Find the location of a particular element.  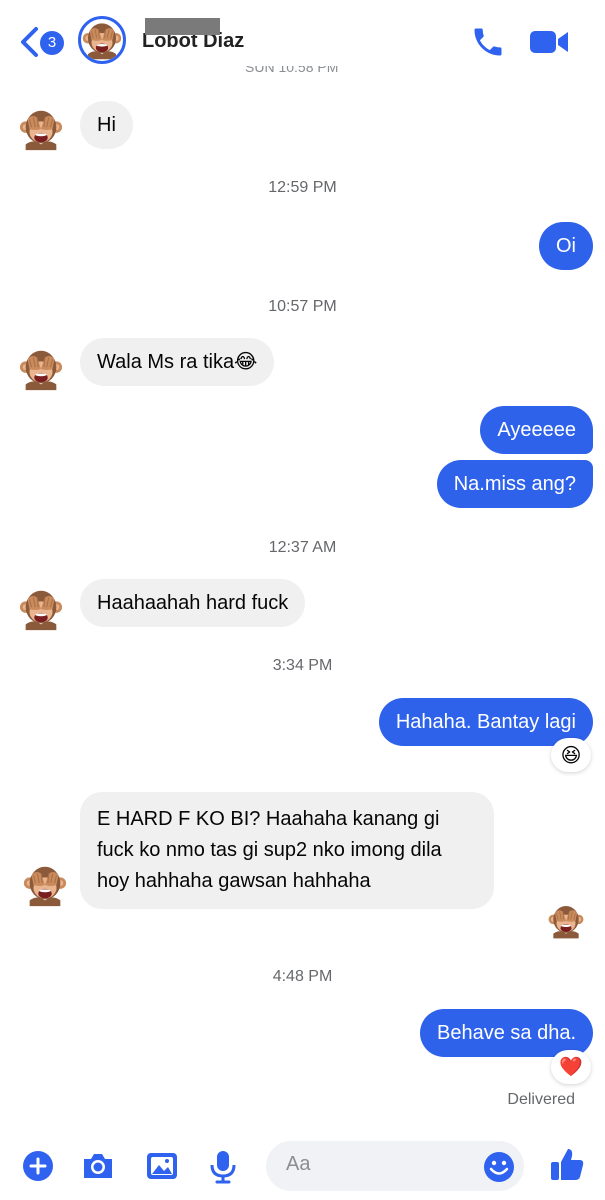

plus-icon is located at coordinates (38, 1166).